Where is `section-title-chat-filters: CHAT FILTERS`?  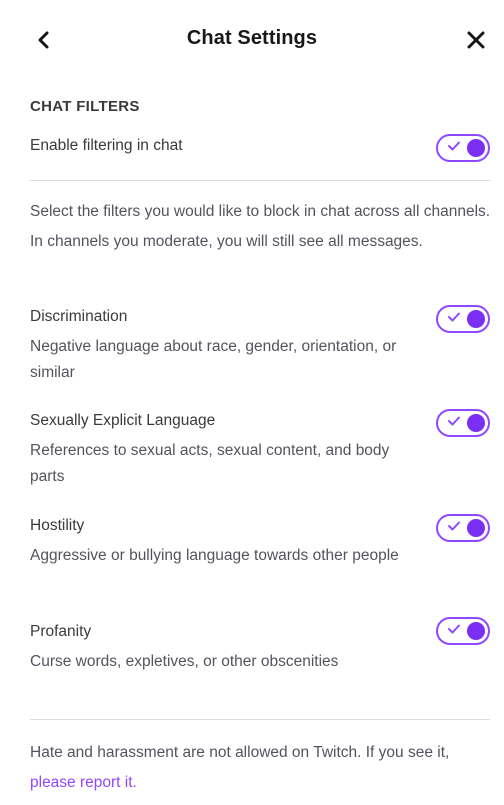
section-title-chat-filters: CHAT FILTERS is located at coordinates (85, 106).